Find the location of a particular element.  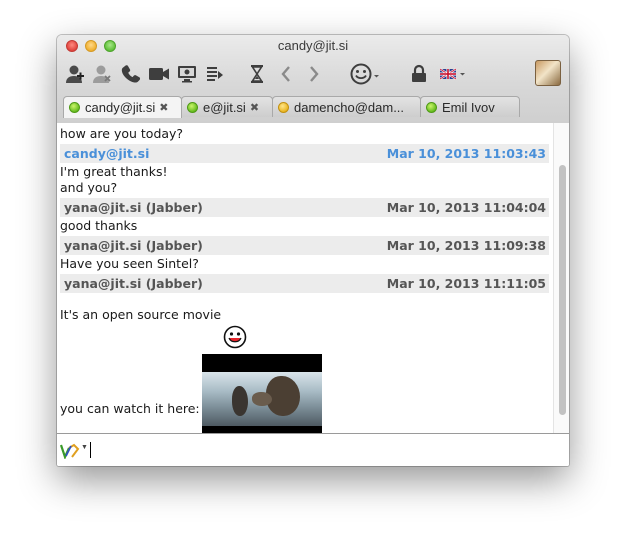

away-status-icon is located at coordinates (283, 107).